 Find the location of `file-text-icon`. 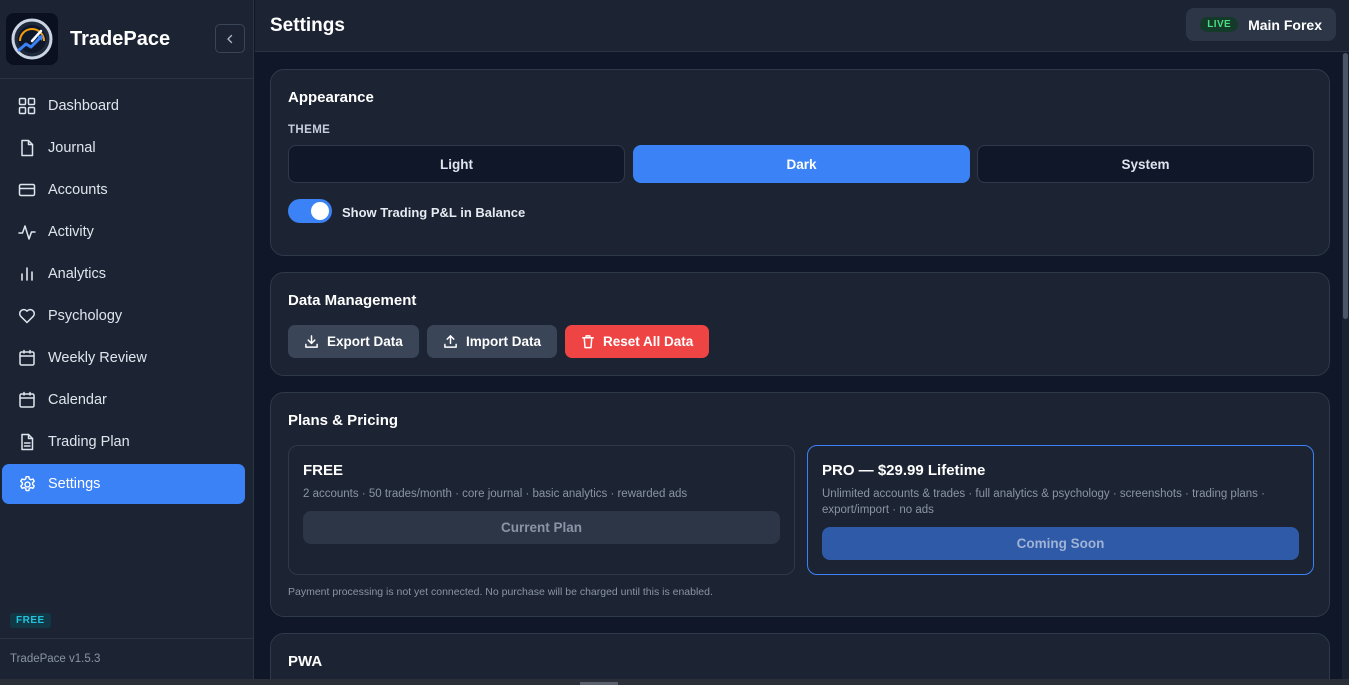

file-text-icon is located at coordinates (27, 442).